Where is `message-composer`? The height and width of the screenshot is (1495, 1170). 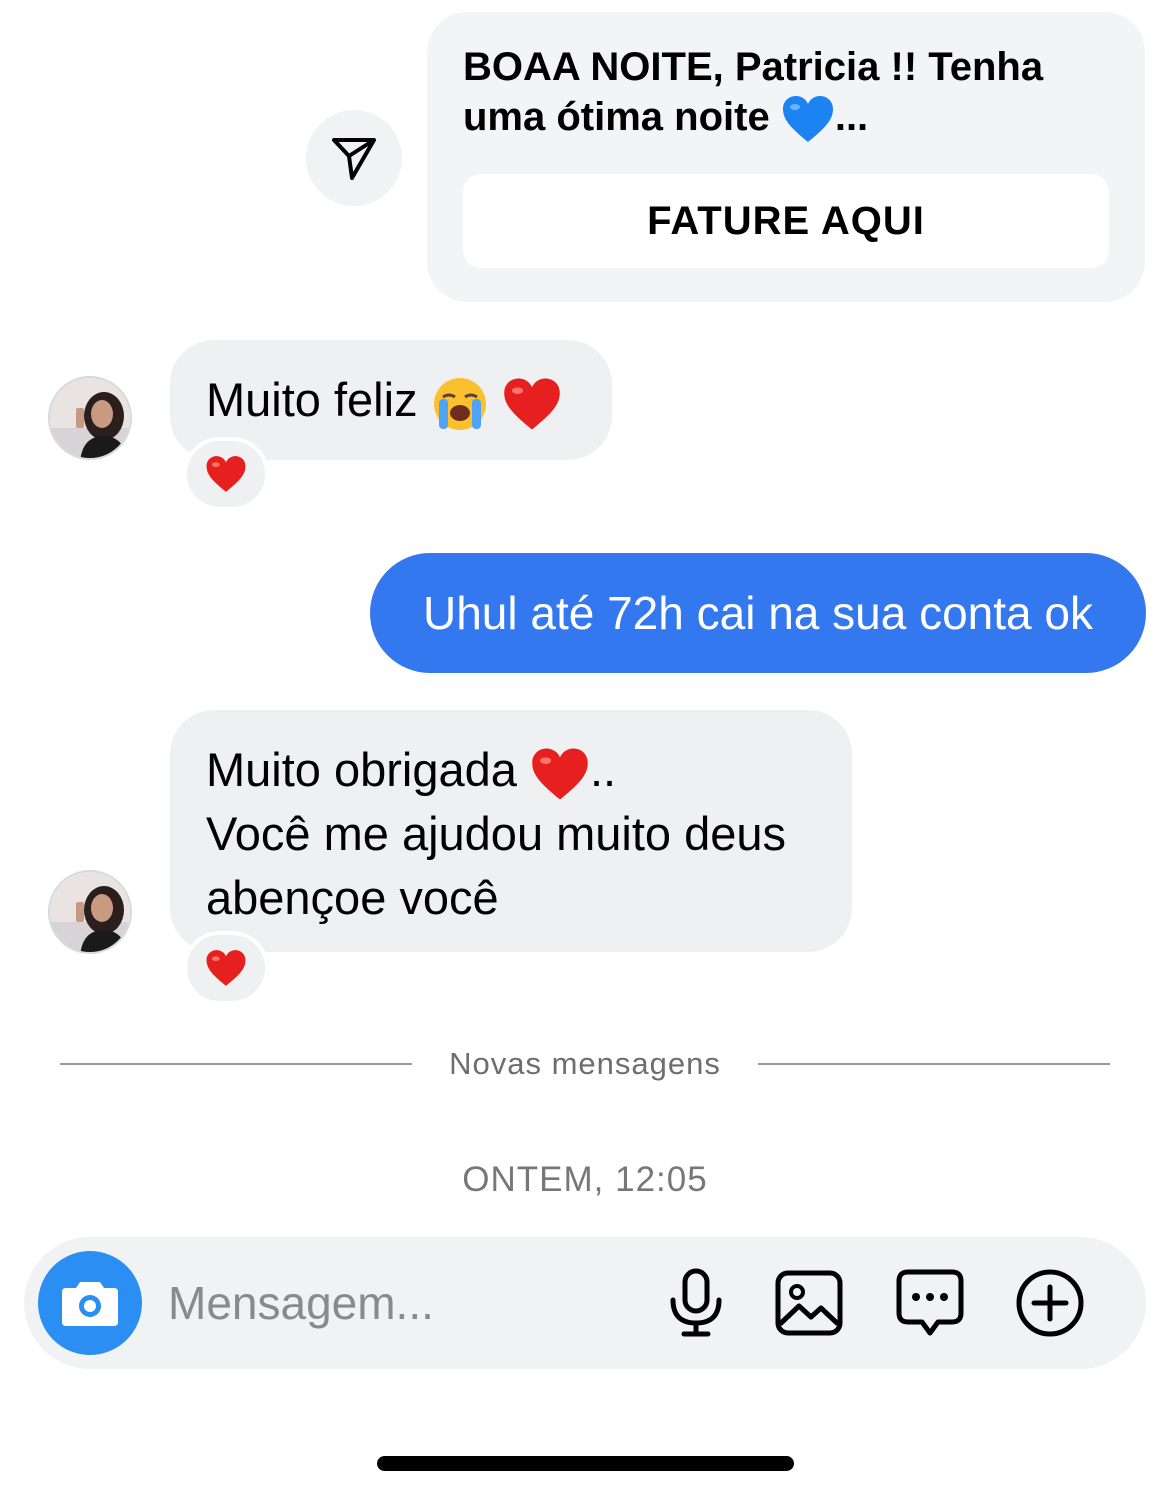
message-composer is located at coordinates (585, 1303).